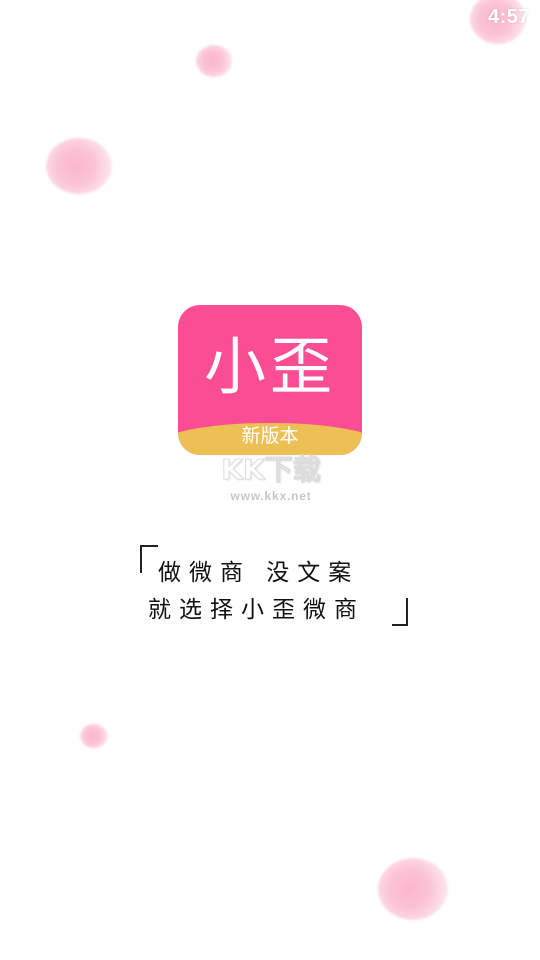 Image resolution: width=540 pixels, height=960 pixels. What do you see at coordinates (270, 436) in the screenshot?
I see `app-logo-version-label: 新版本` at bounding box center [270, 436].